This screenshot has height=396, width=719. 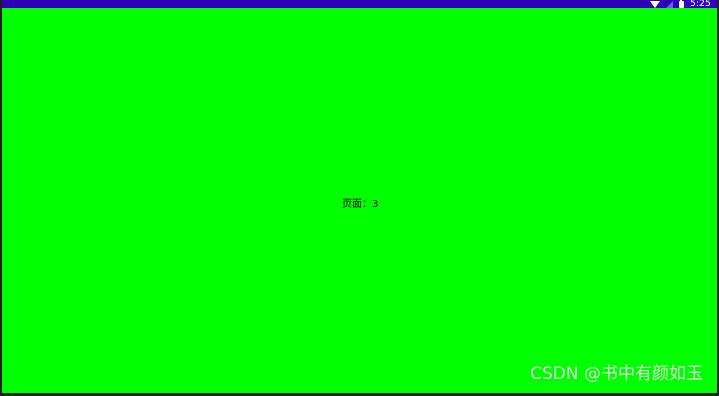 What do you see at coordinates (359, 4) in the screenshot?
I see `status-bar: 5:25` at bounding box center [359, 4].